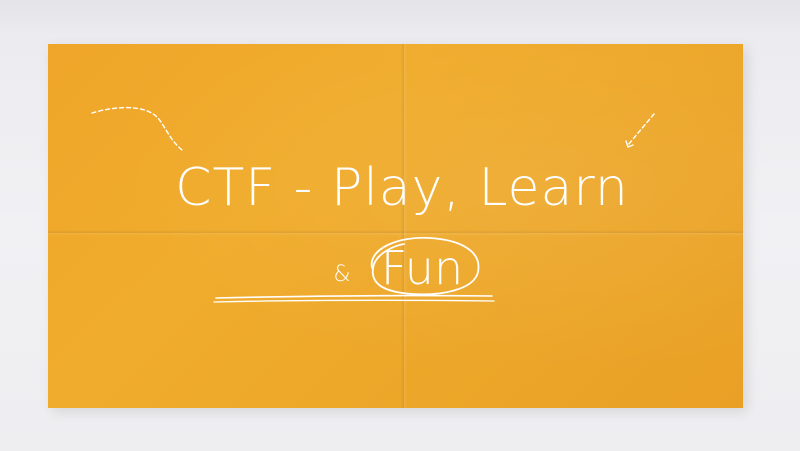 This screenshot has width=800, height=451. What do you see at coordinates (354, 298) in the screenshot?
I see `hand-drawn-underline-icon` at bounding box center [354, 298].